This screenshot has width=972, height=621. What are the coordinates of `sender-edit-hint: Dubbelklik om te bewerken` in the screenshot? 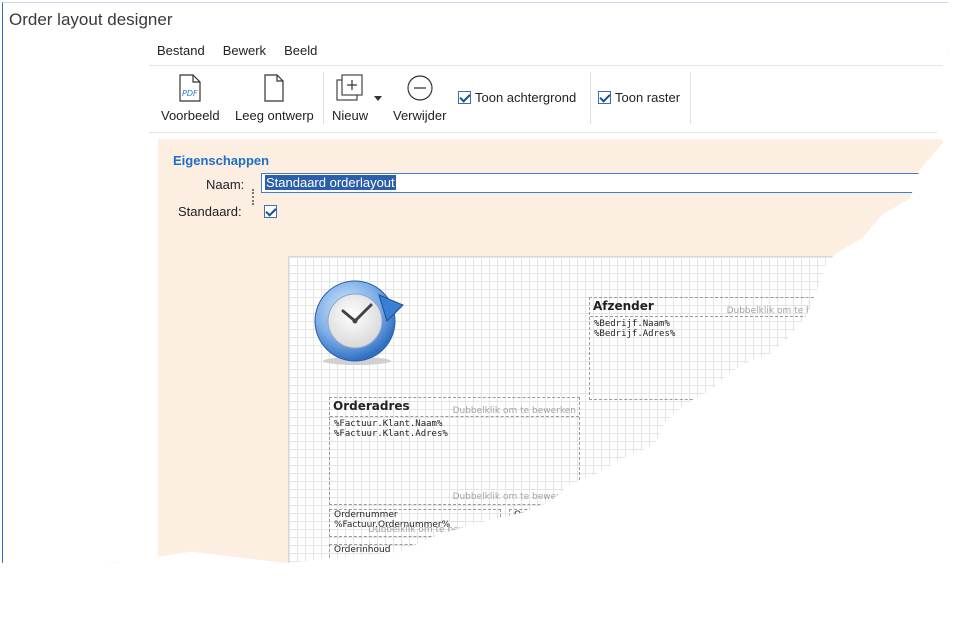 It's located at (788, 311).